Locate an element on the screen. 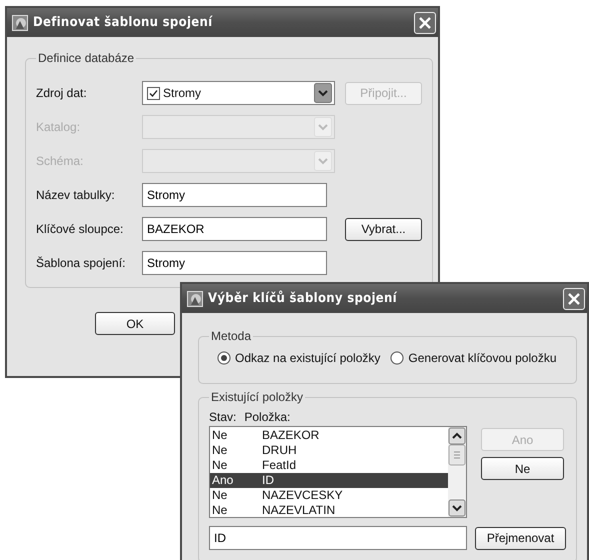 This screenshot has width=589, height=560. item-name: NAZEVLATIN is located at coordinates (299, 510).